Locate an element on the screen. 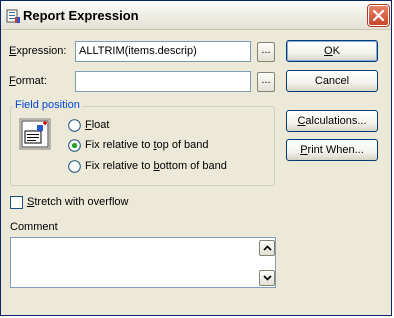 This screenshot has width=394, height=318. cancel-button: Cancel is located at coordinates (332, 81).